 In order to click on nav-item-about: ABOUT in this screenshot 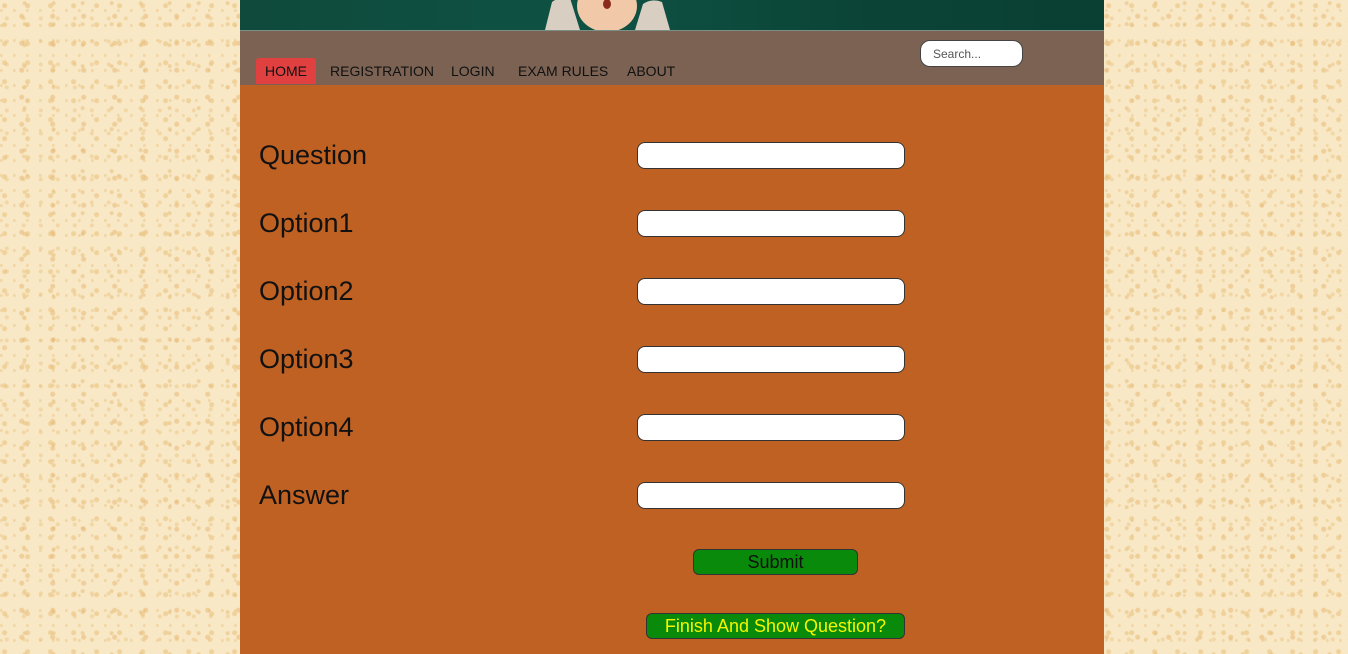, I will do `click(651, 71)`.